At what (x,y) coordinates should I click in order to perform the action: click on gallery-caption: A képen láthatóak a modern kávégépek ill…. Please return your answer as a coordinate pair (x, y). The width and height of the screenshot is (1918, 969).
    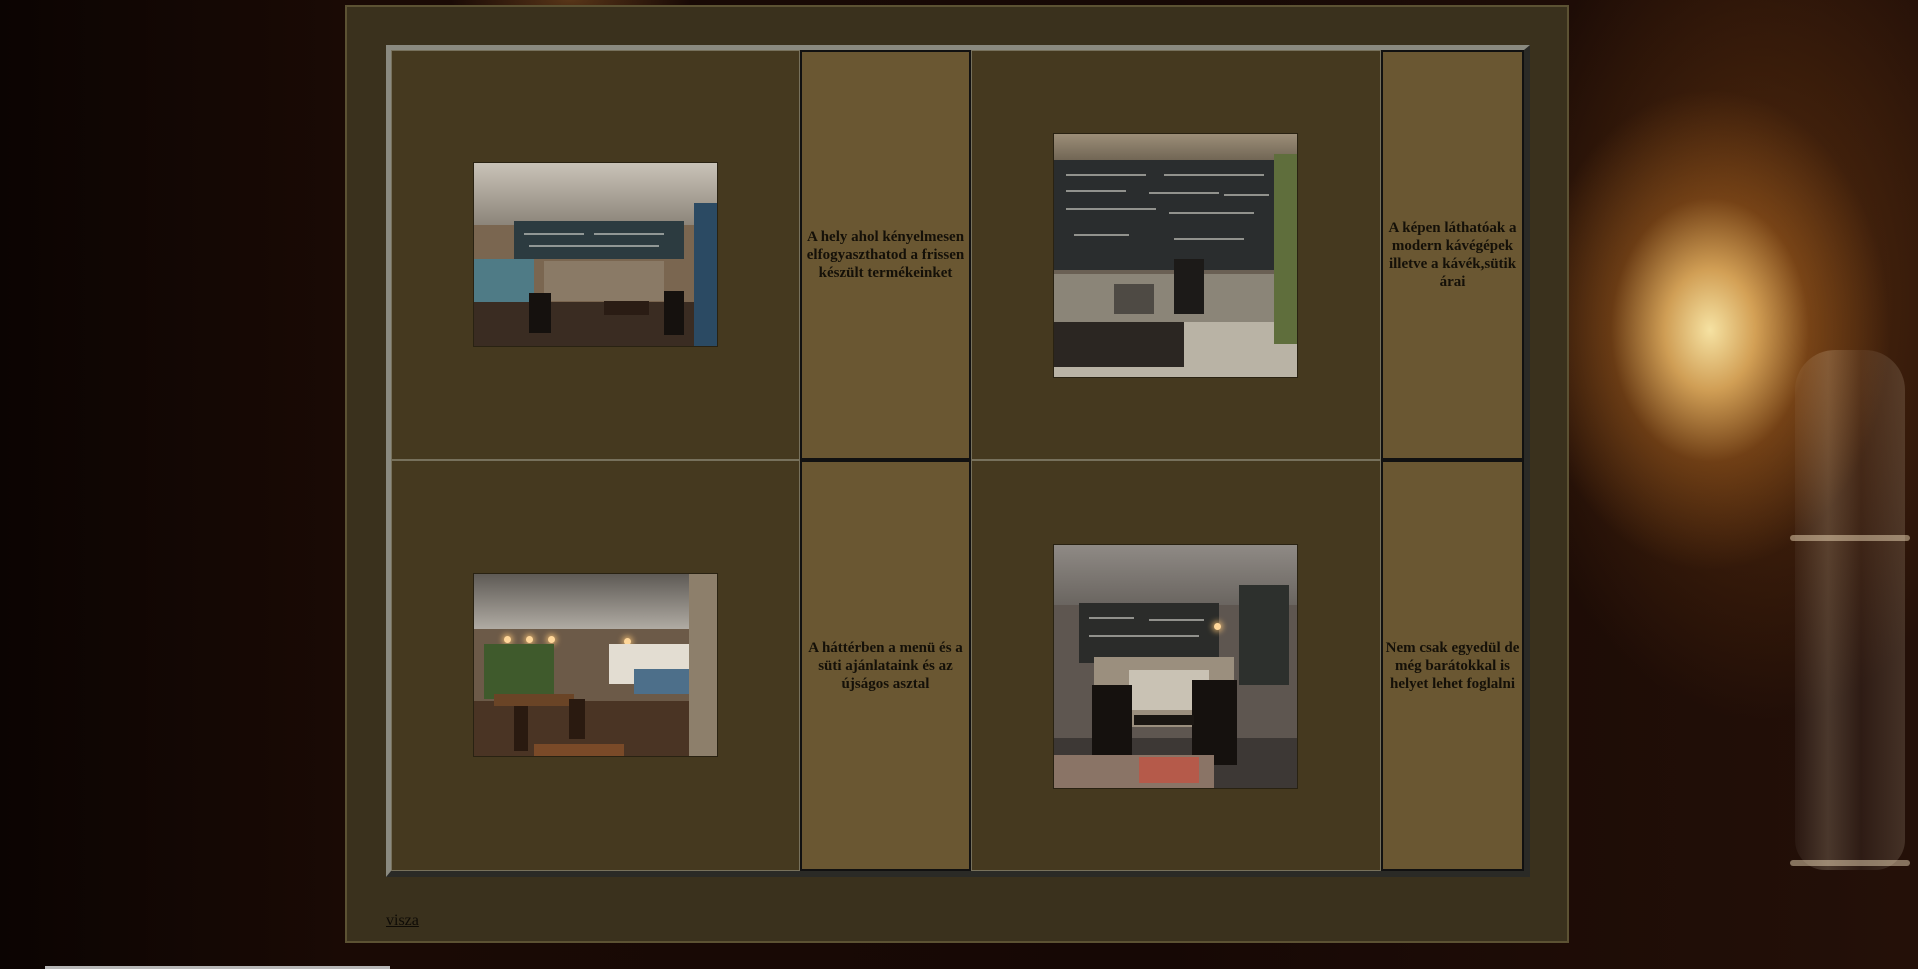
    Looking at the image, I should click on (1452, 255).